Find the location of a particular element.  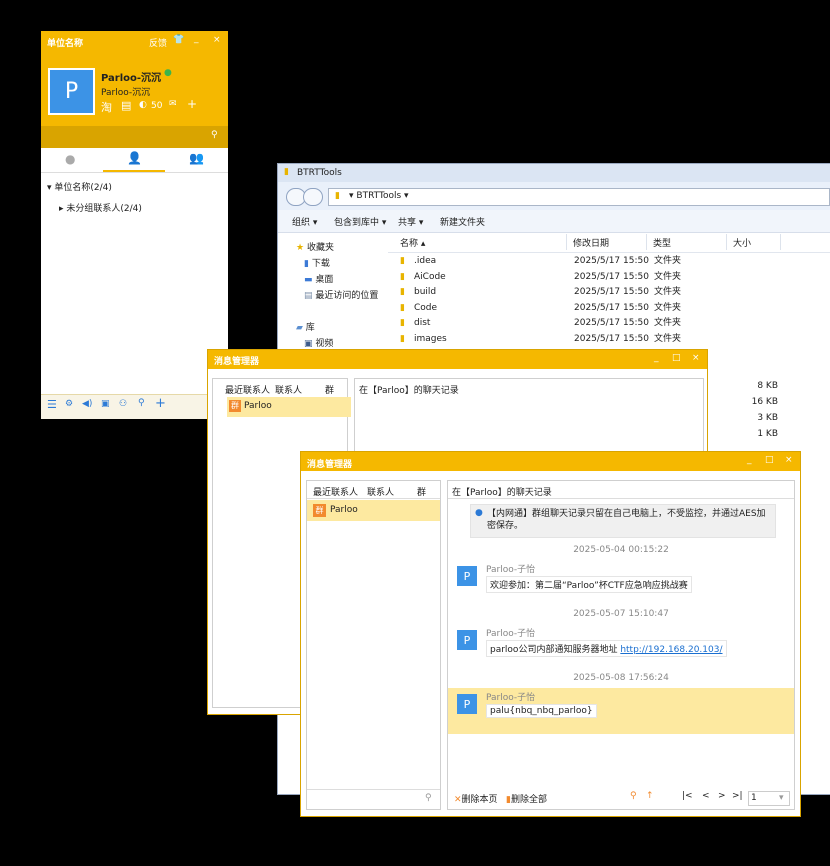

column-name: 名称 ▴ is located at coordinates (412, 242).